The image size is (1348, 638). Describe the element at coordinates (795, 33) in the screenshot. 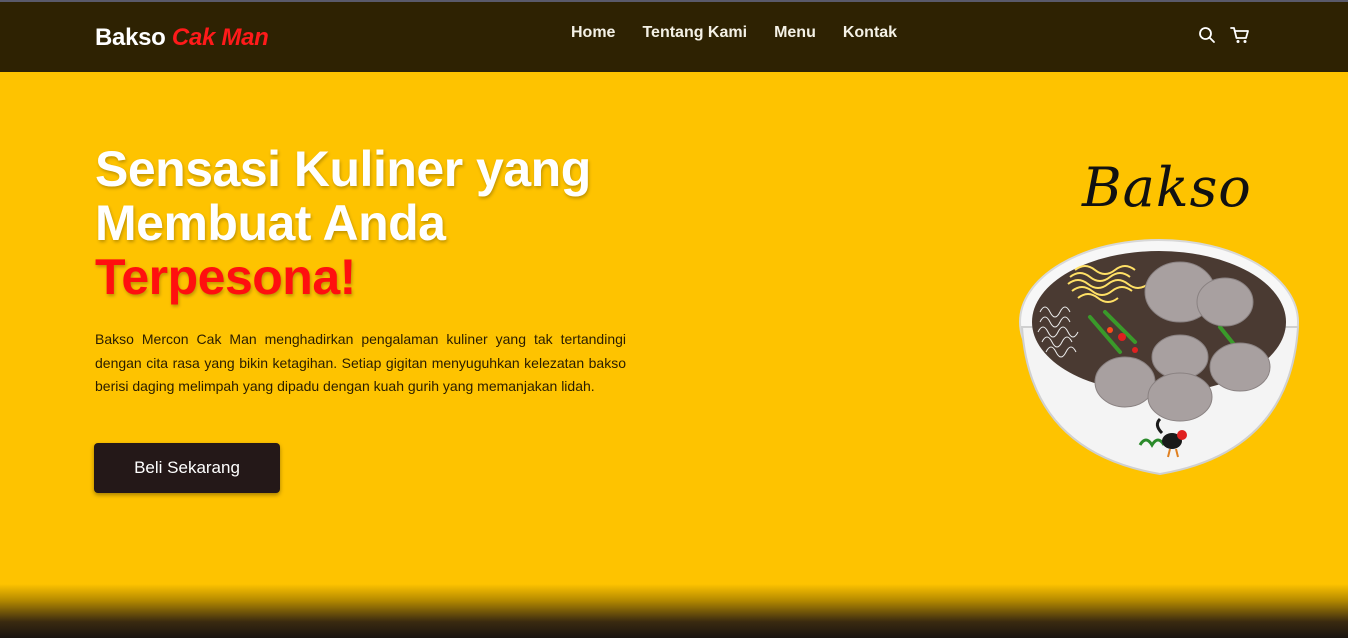

I see `nav-link-menu: Menu` at that location.